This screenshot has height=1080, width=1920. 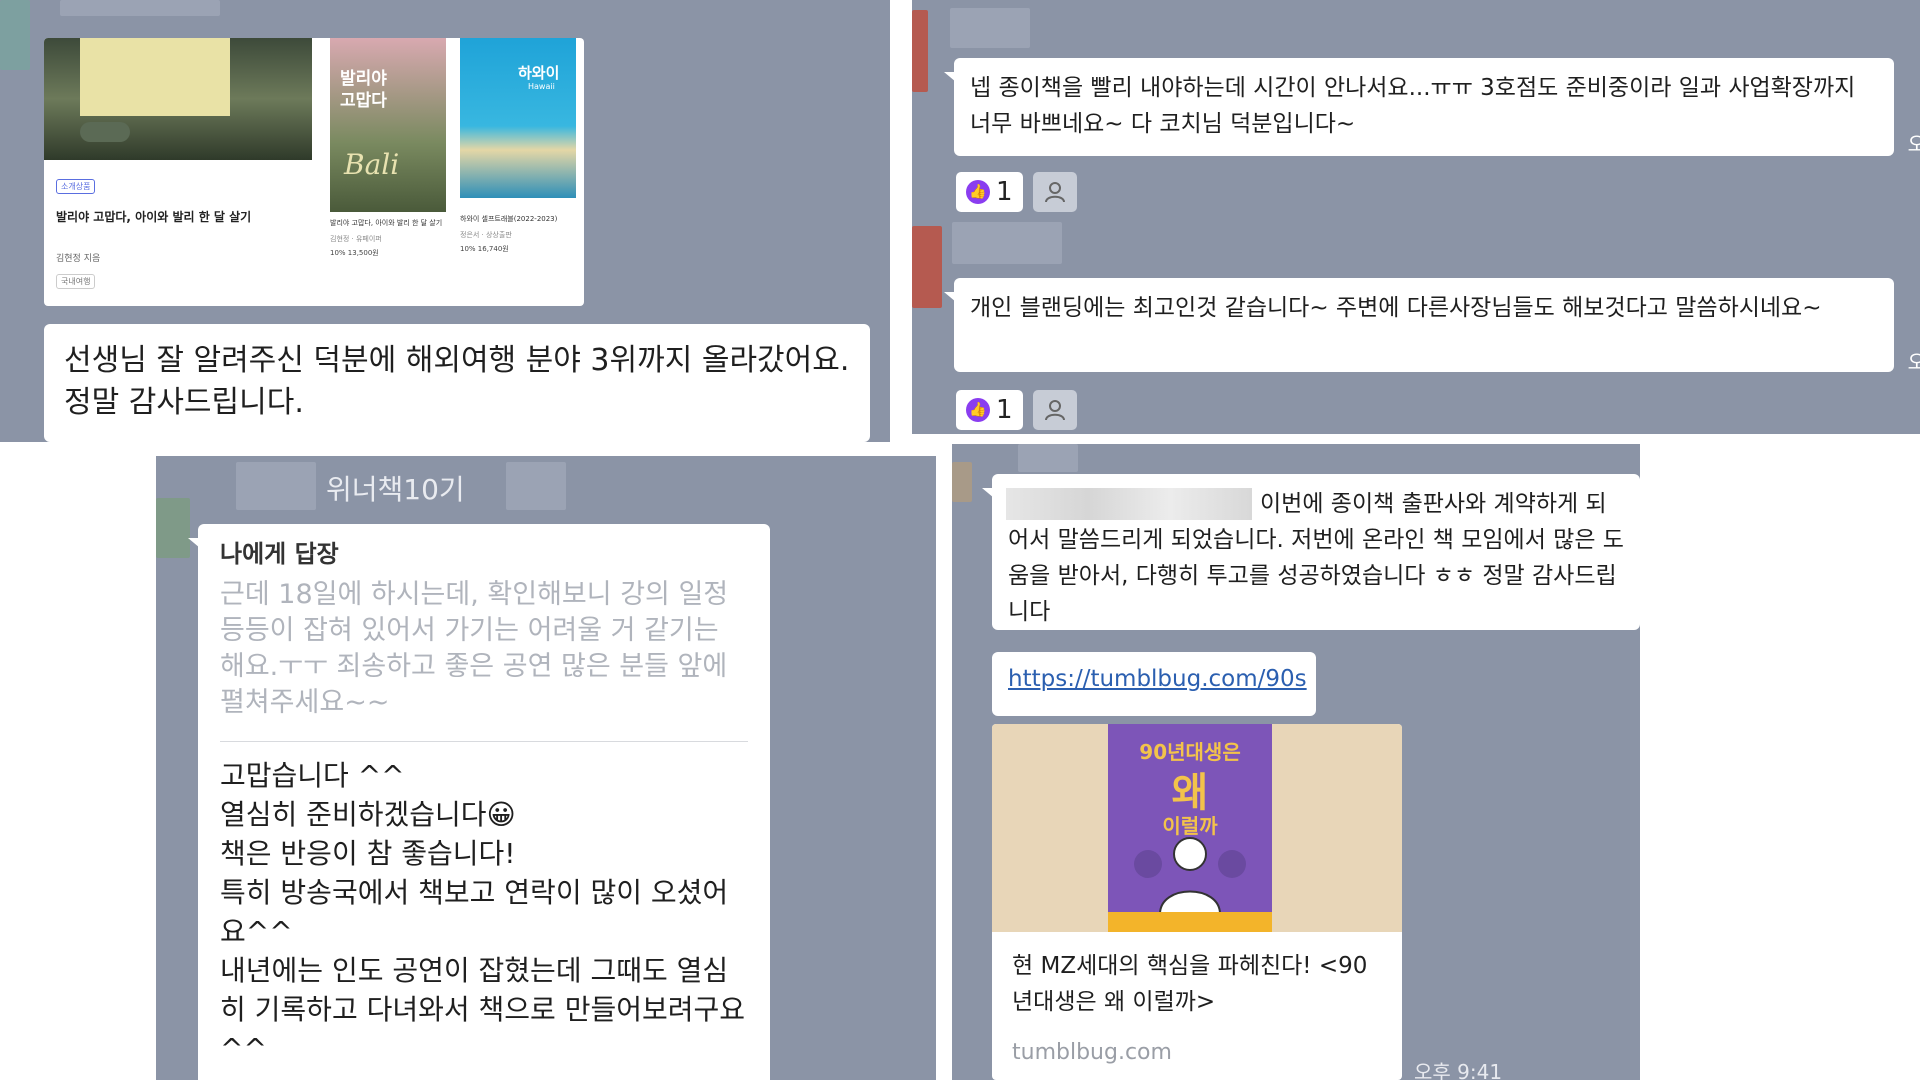 I want to click on book-chip: 국내여행, so click(x=76, y=281).